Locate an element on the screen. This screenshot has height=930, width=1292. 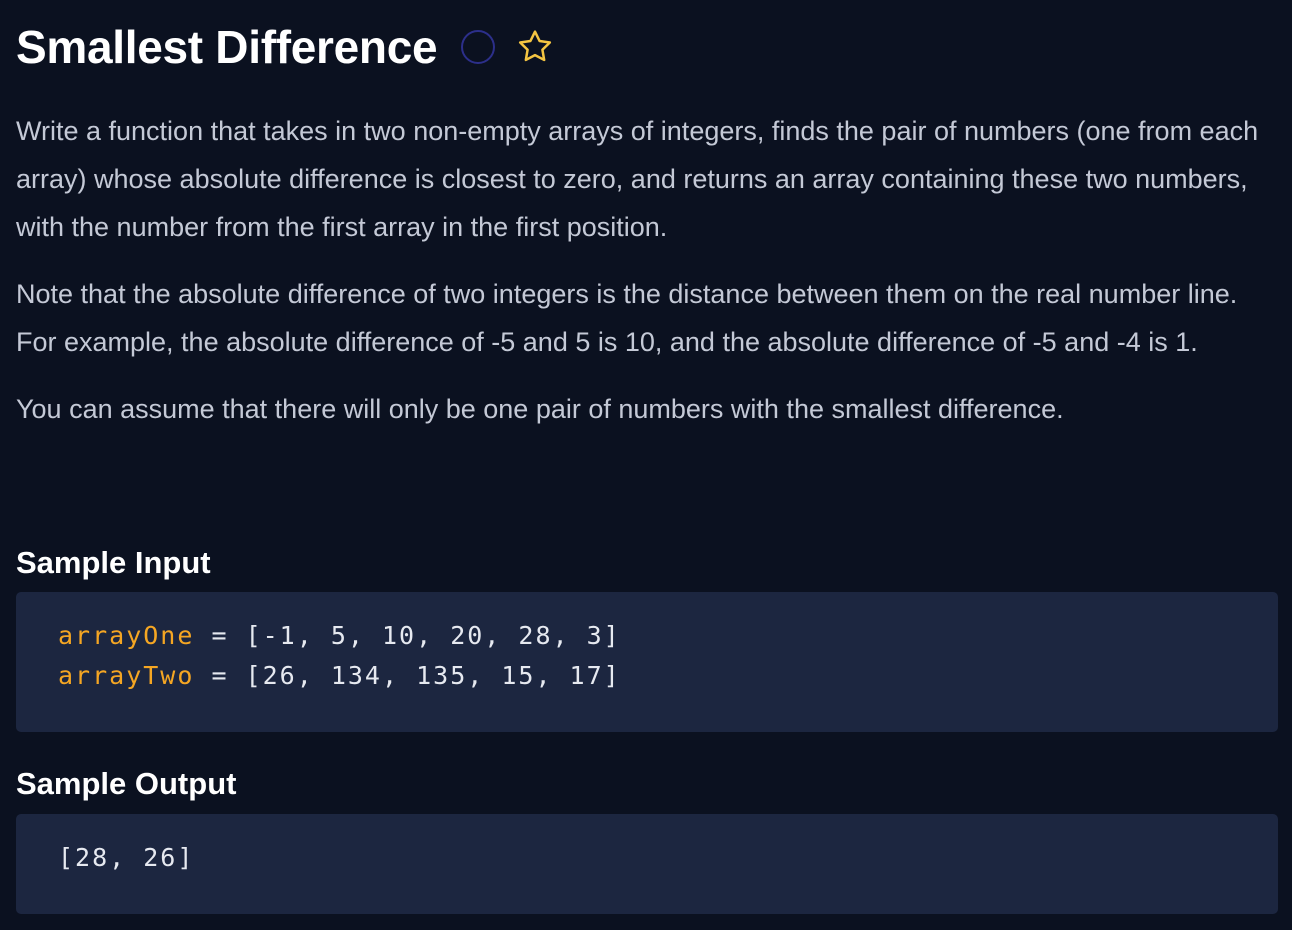
code-value: = [-1, 5, 10, 20, 28, 3] is located at coordinates (407, 635).